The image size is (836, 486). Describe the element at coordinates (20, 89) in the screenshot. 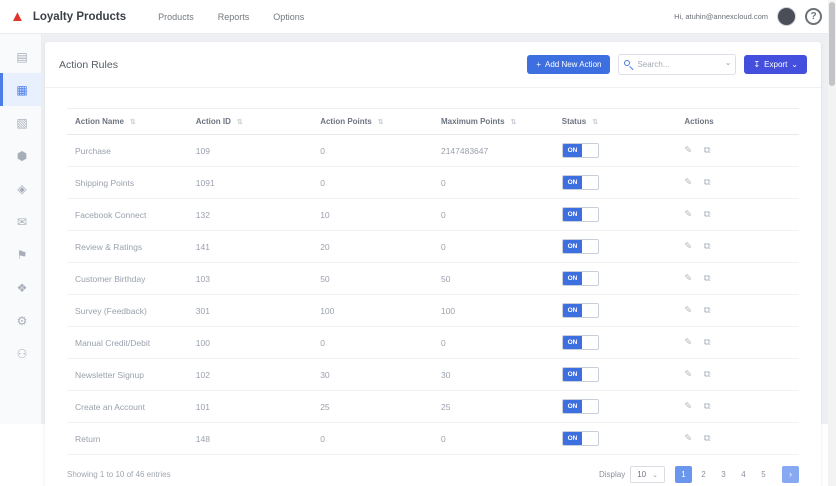

I see `sidebar-item: ▦` at that location.